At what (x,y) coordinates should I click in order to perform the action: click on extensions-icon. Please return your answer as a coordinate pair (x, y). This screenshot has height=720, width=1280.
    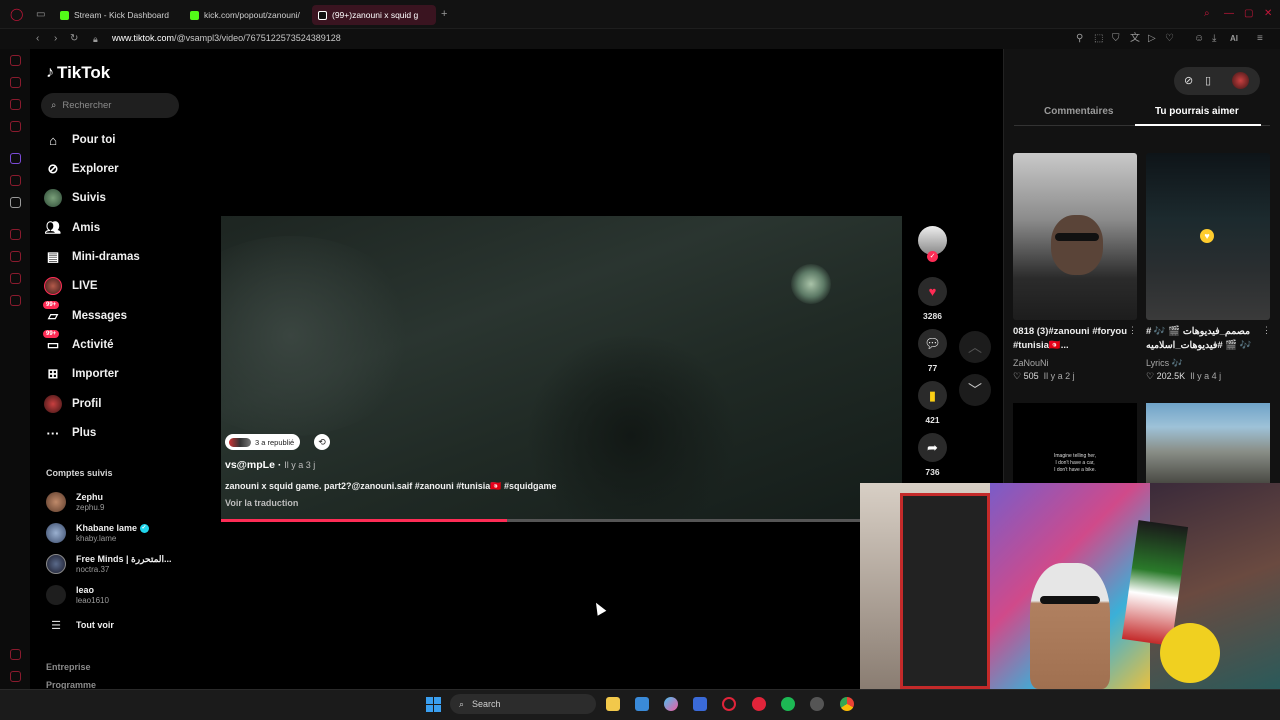
    Looking at the image, I should click on (15, 278).